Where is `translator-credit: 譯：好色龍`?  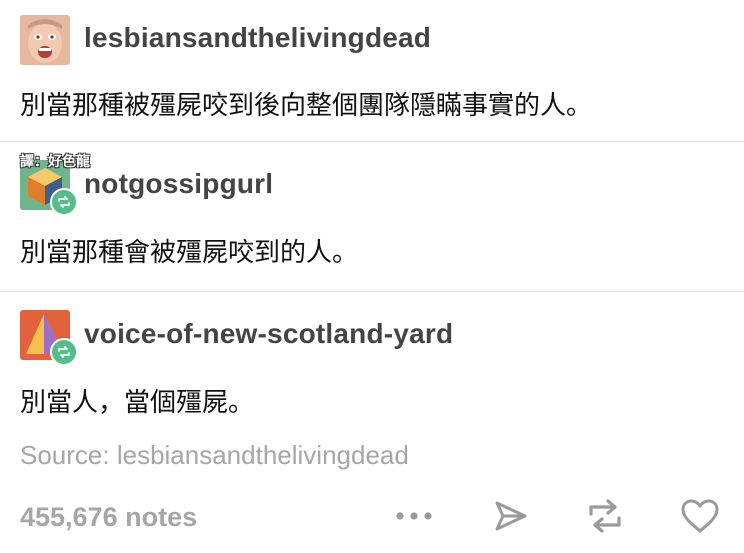 translator-credit: 譯：好色龍 is located at coordinates (55, 162).